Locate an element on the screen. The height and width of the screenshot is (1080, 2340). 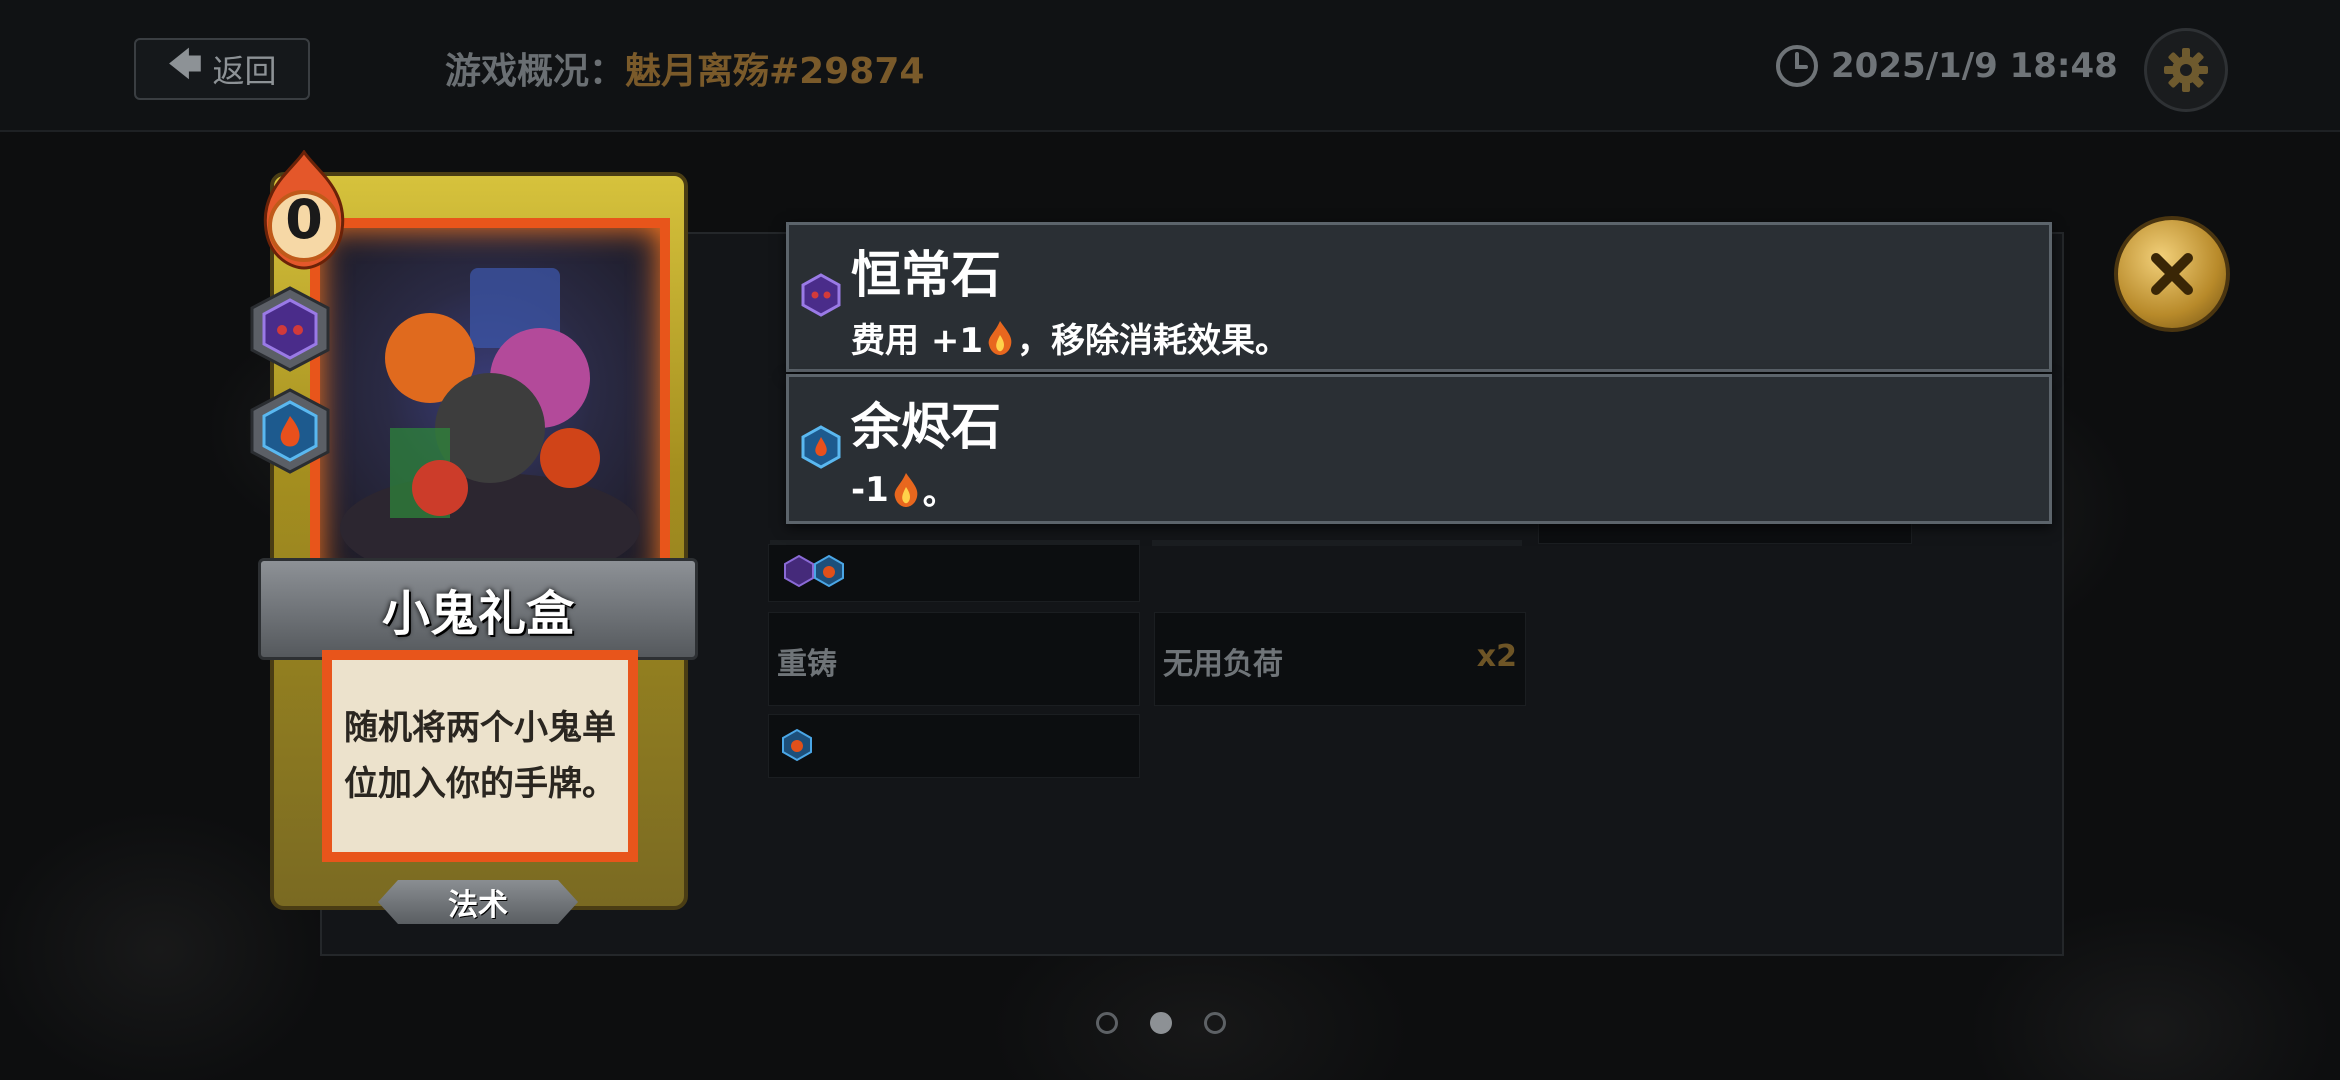
pagination is located at coordinates (1161, 1023).